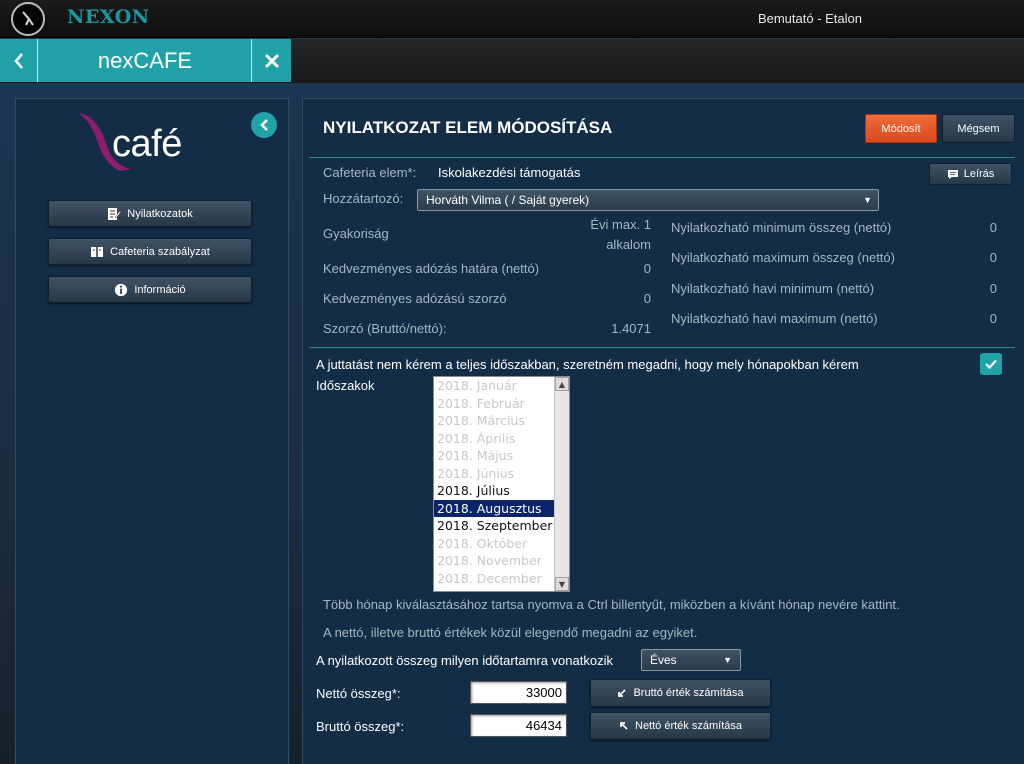  I want to click on period-option: 2018. November, so click(489, 560).